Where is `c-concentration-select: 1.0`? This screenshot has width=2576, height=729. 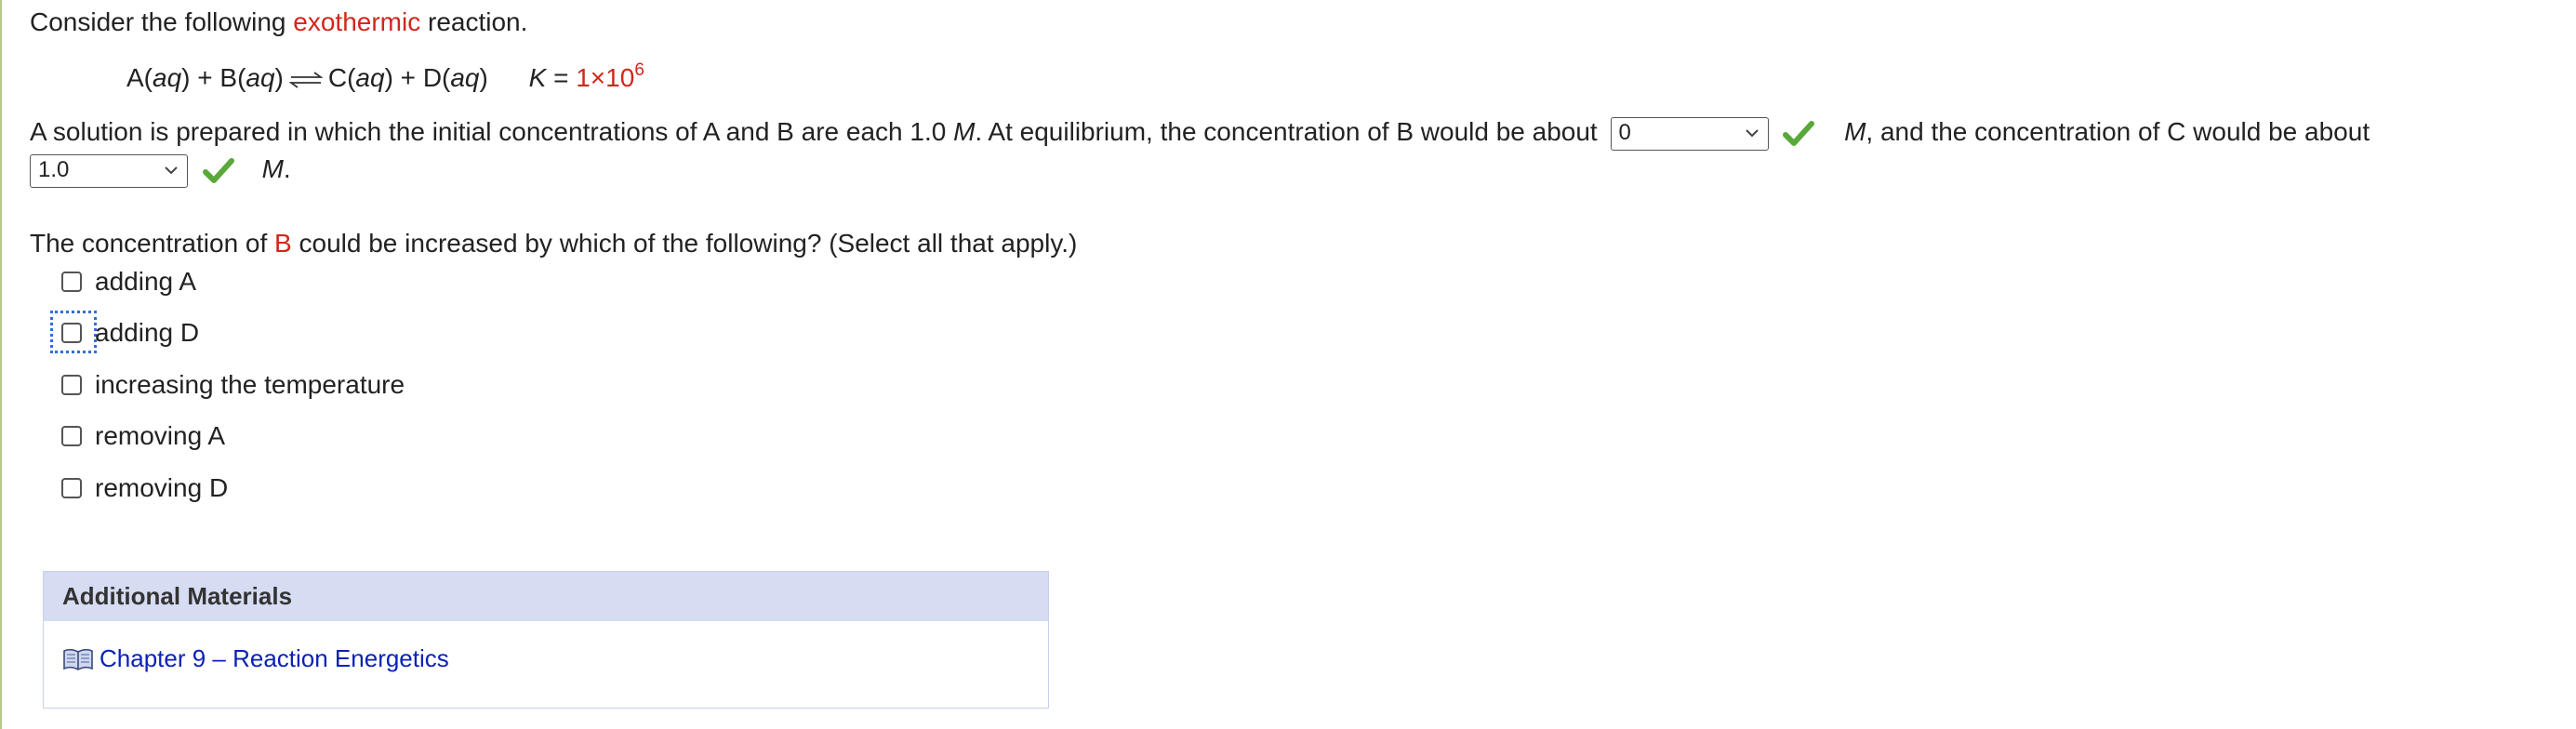 c-concentration-select: 1.0 is located at coordinates (109, 170).